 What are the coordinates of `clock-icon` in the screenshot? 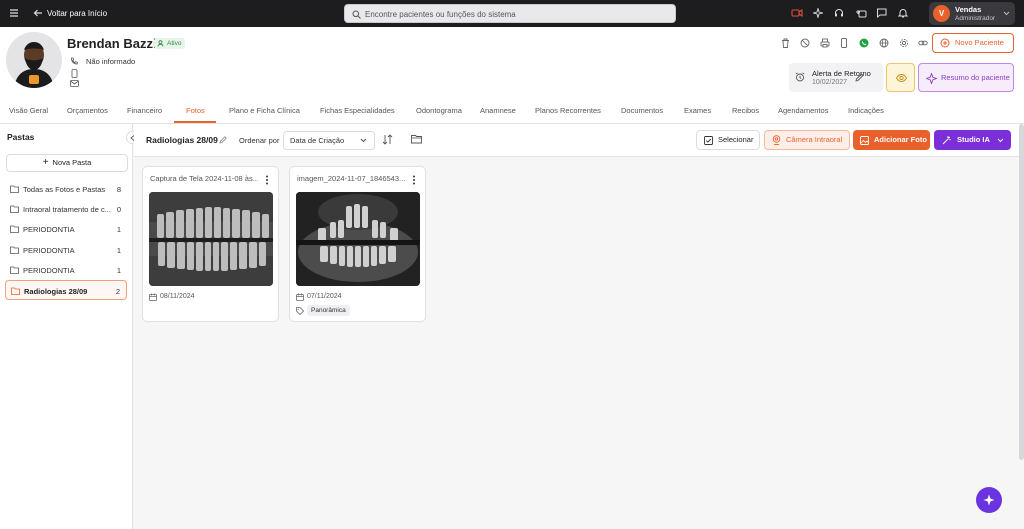 It's located at (861, 13).